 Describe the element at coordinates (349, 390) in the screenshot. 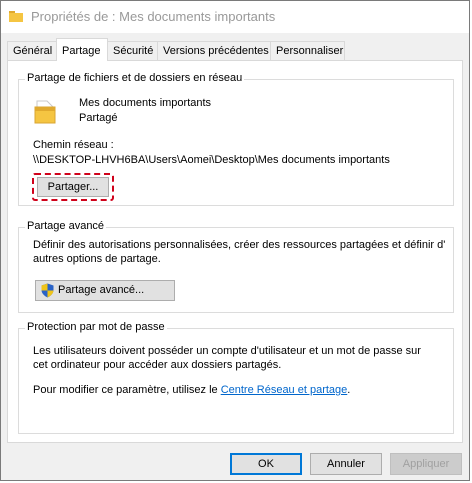

I see `network-center-suffix: .` at that location.